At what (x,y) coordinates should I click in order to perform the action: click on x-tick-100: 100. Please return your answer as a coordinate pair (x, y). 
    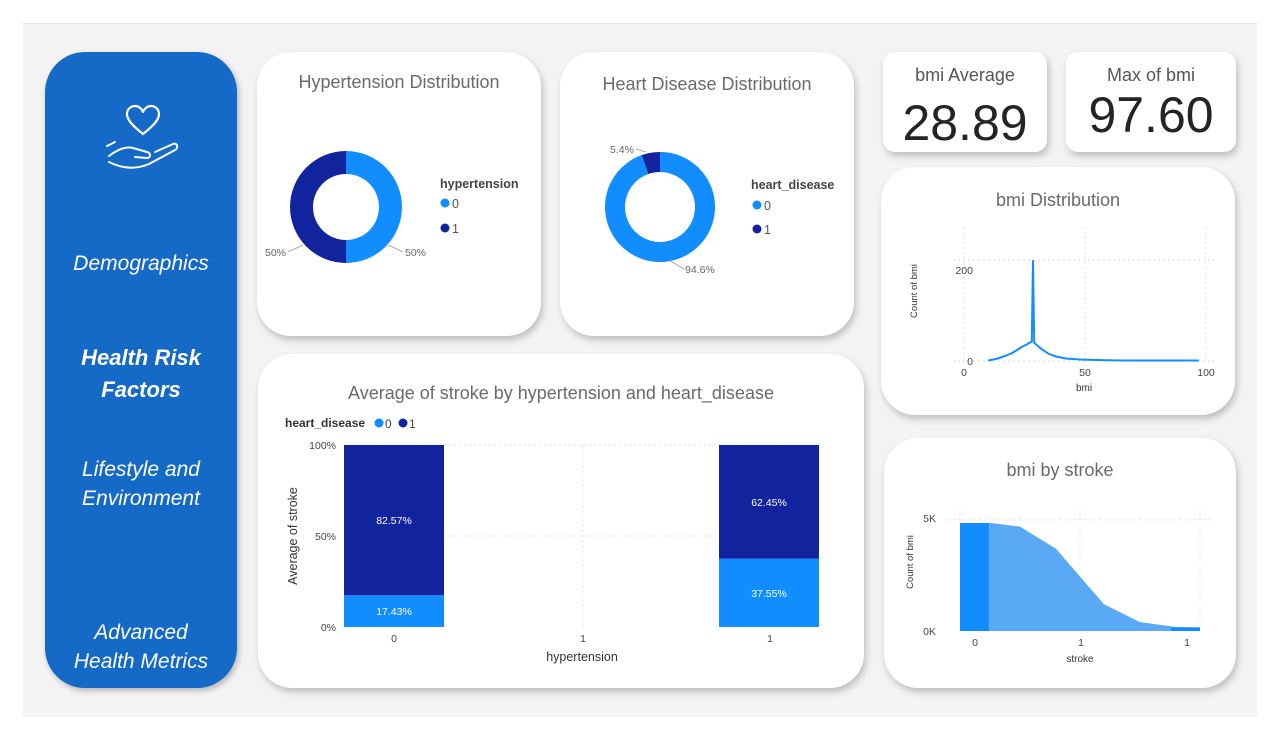
    Looking at the image, I should click on (1206, 373).